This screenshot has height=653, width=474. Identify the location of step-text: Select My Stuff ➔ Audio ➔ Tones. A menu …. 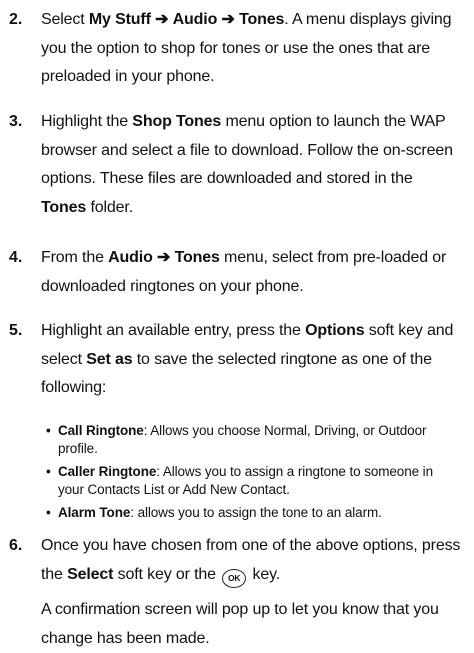
(246, 48).